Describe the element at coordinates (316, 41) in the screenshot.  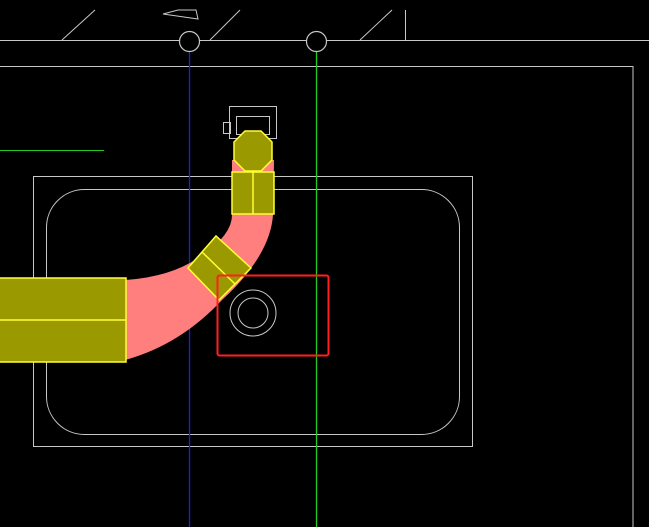
I see `axis-marker-green-icon` at that location.